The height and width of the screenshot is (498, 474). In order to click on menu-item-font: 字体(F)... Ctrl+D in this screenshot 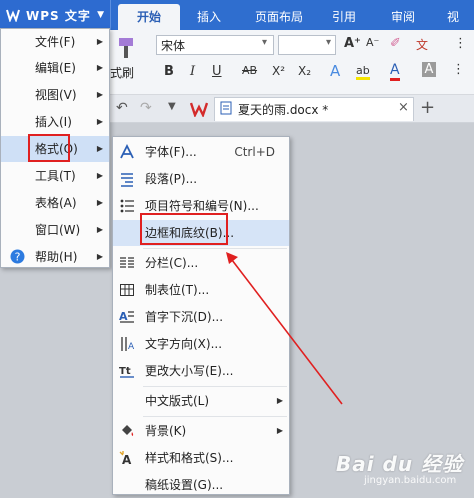, I will do `click(201, 152)`.